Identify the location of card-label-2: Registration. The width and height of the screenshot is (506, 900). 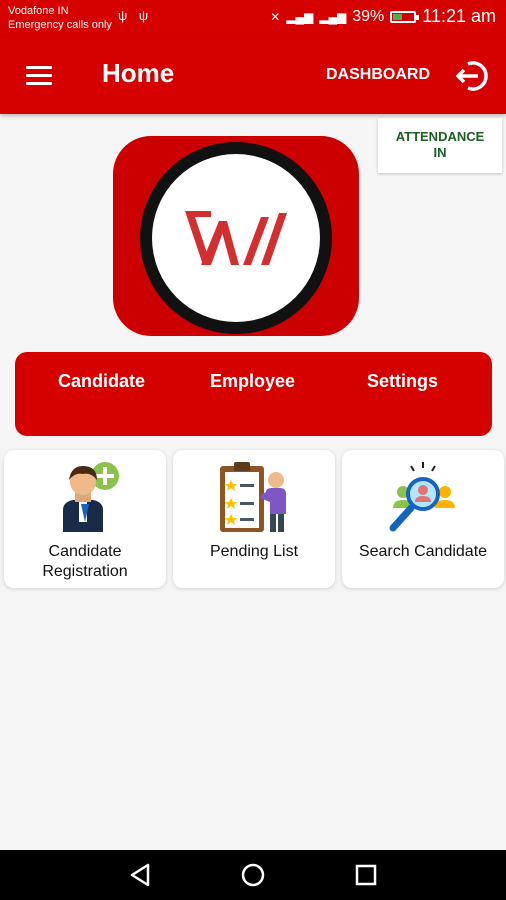
(85, 571).